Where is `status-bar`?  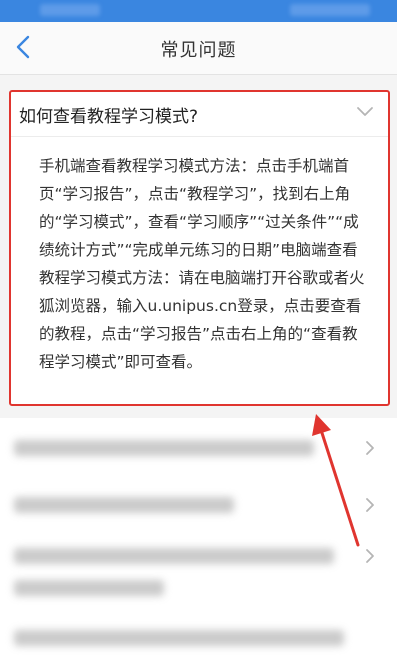 status-bar is located at coordinates (198, 11).